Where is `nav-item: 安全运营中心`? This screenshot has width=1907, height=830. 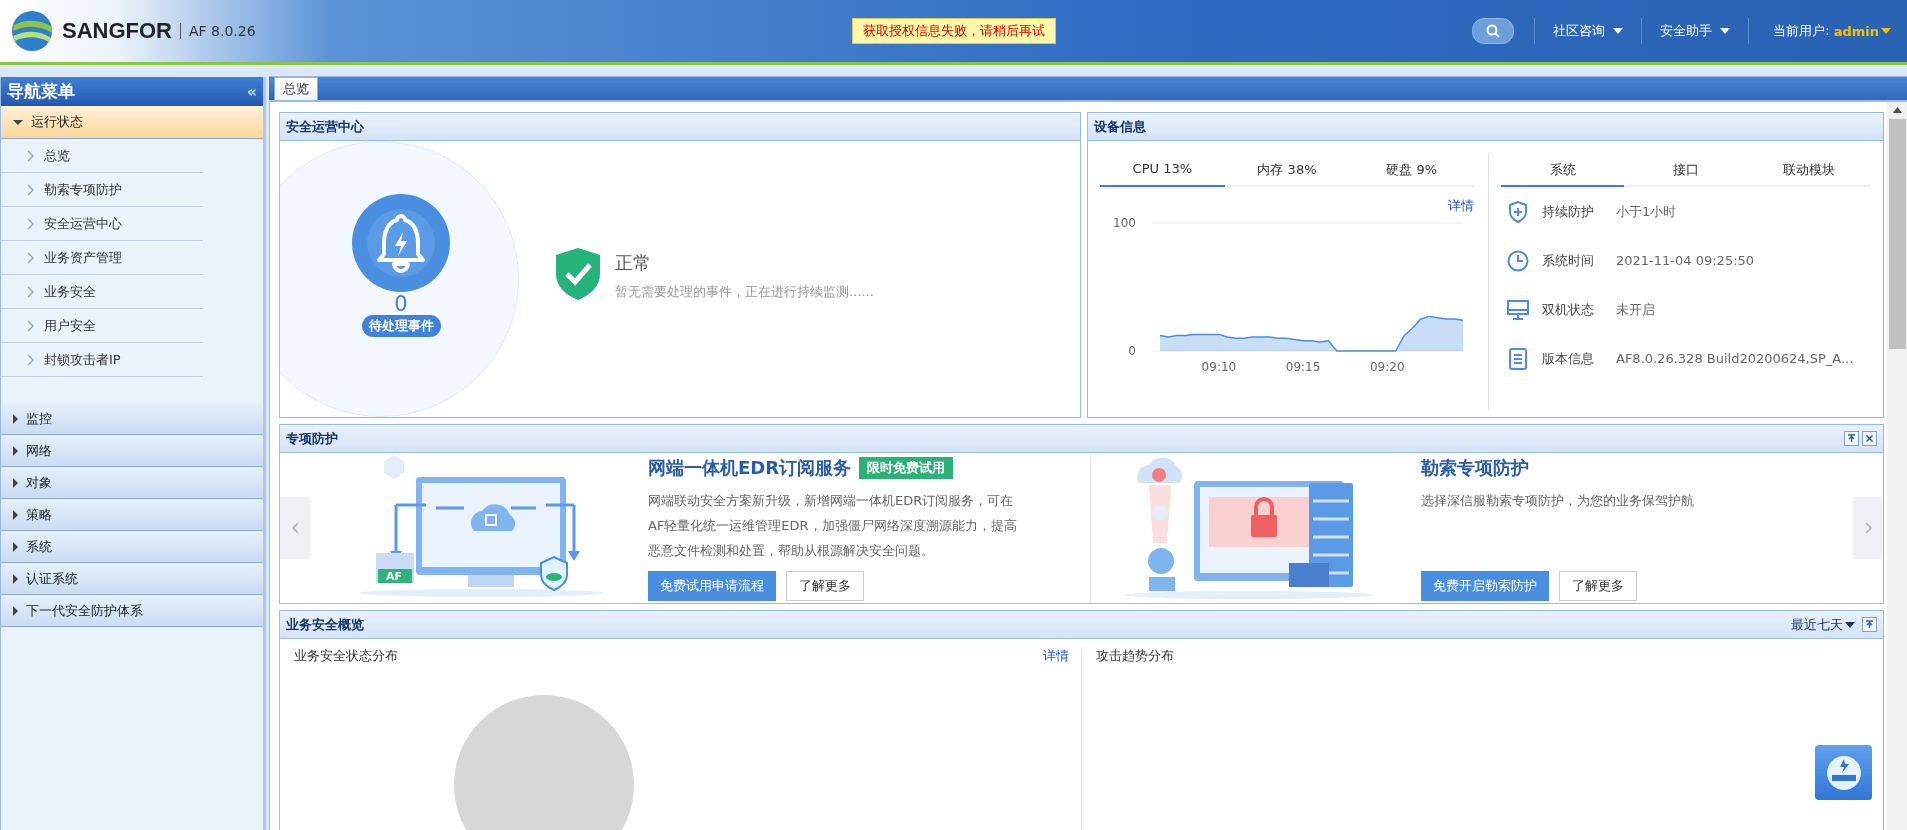 nav-item: 安全运营中心 is located at coordinates (102, 224).